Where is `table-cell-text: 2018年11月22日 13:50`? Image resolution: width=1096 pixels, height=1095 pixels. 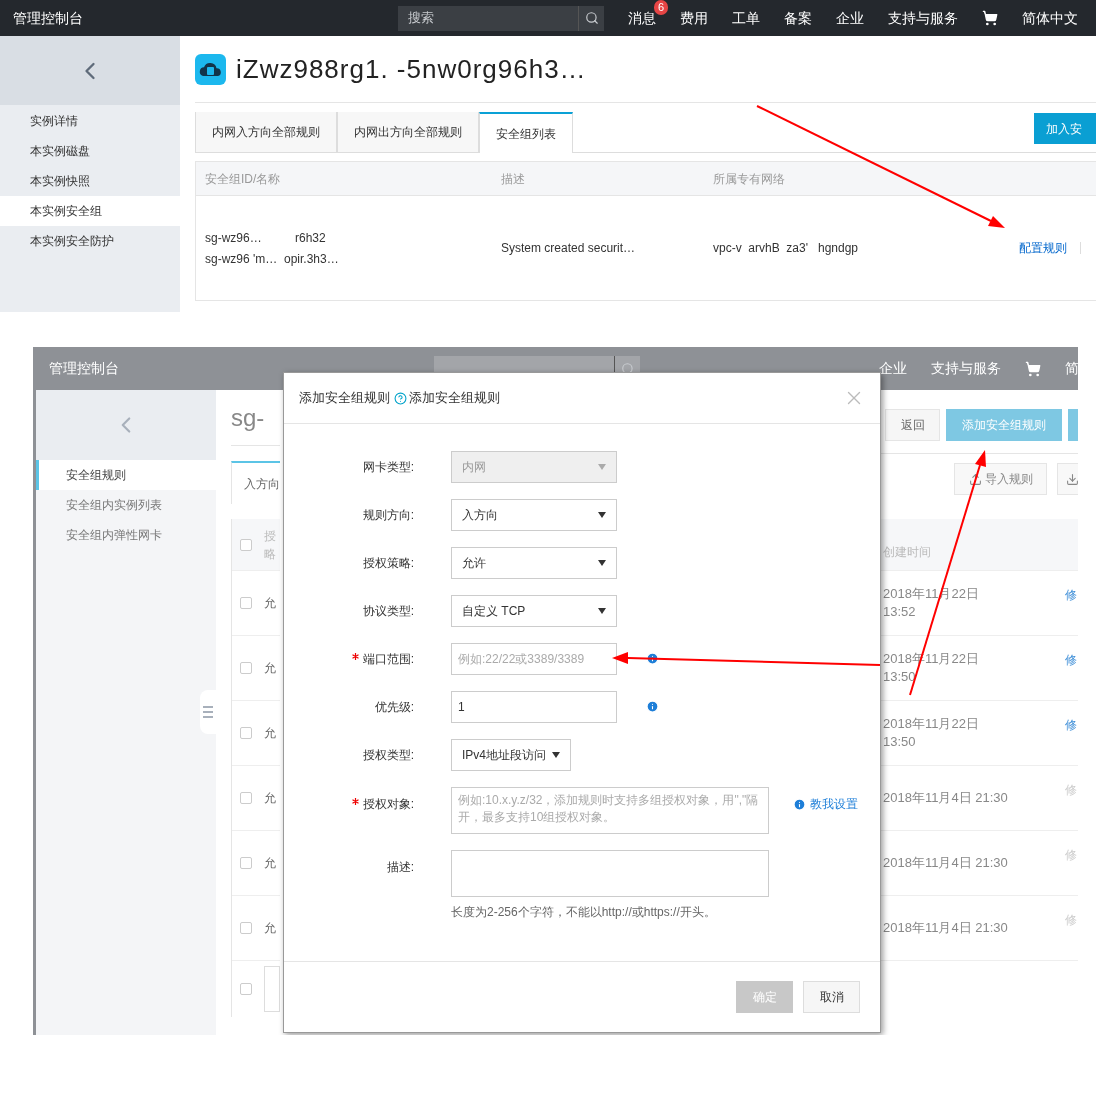
table-cell-text: 2018年11月22日 13:50 is located at coordinates (931, 733).